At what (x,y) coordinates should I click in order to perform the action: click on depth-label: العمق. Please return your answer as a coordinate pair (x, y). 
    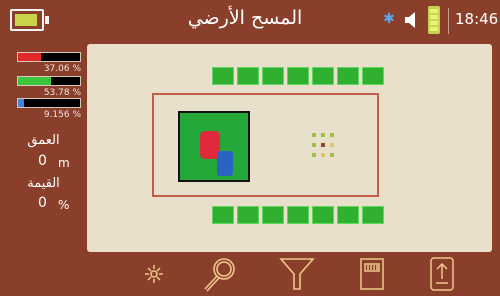
    Looking at the image, I should click on (43, 140).